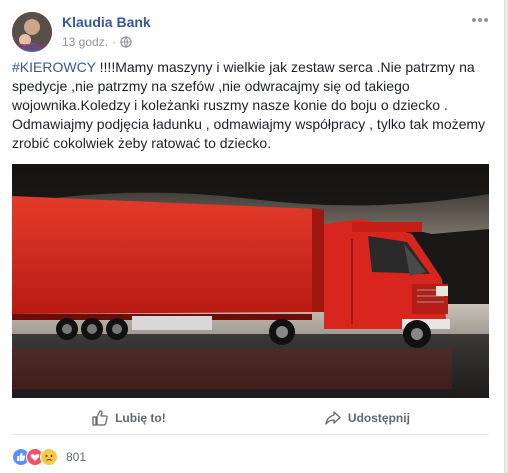 This screenshot has height=473, width=508. What do you see at coordinates (100, 418) in the screenshot?
I see `thumbs-up-icon` at bounding box center [100, 418].